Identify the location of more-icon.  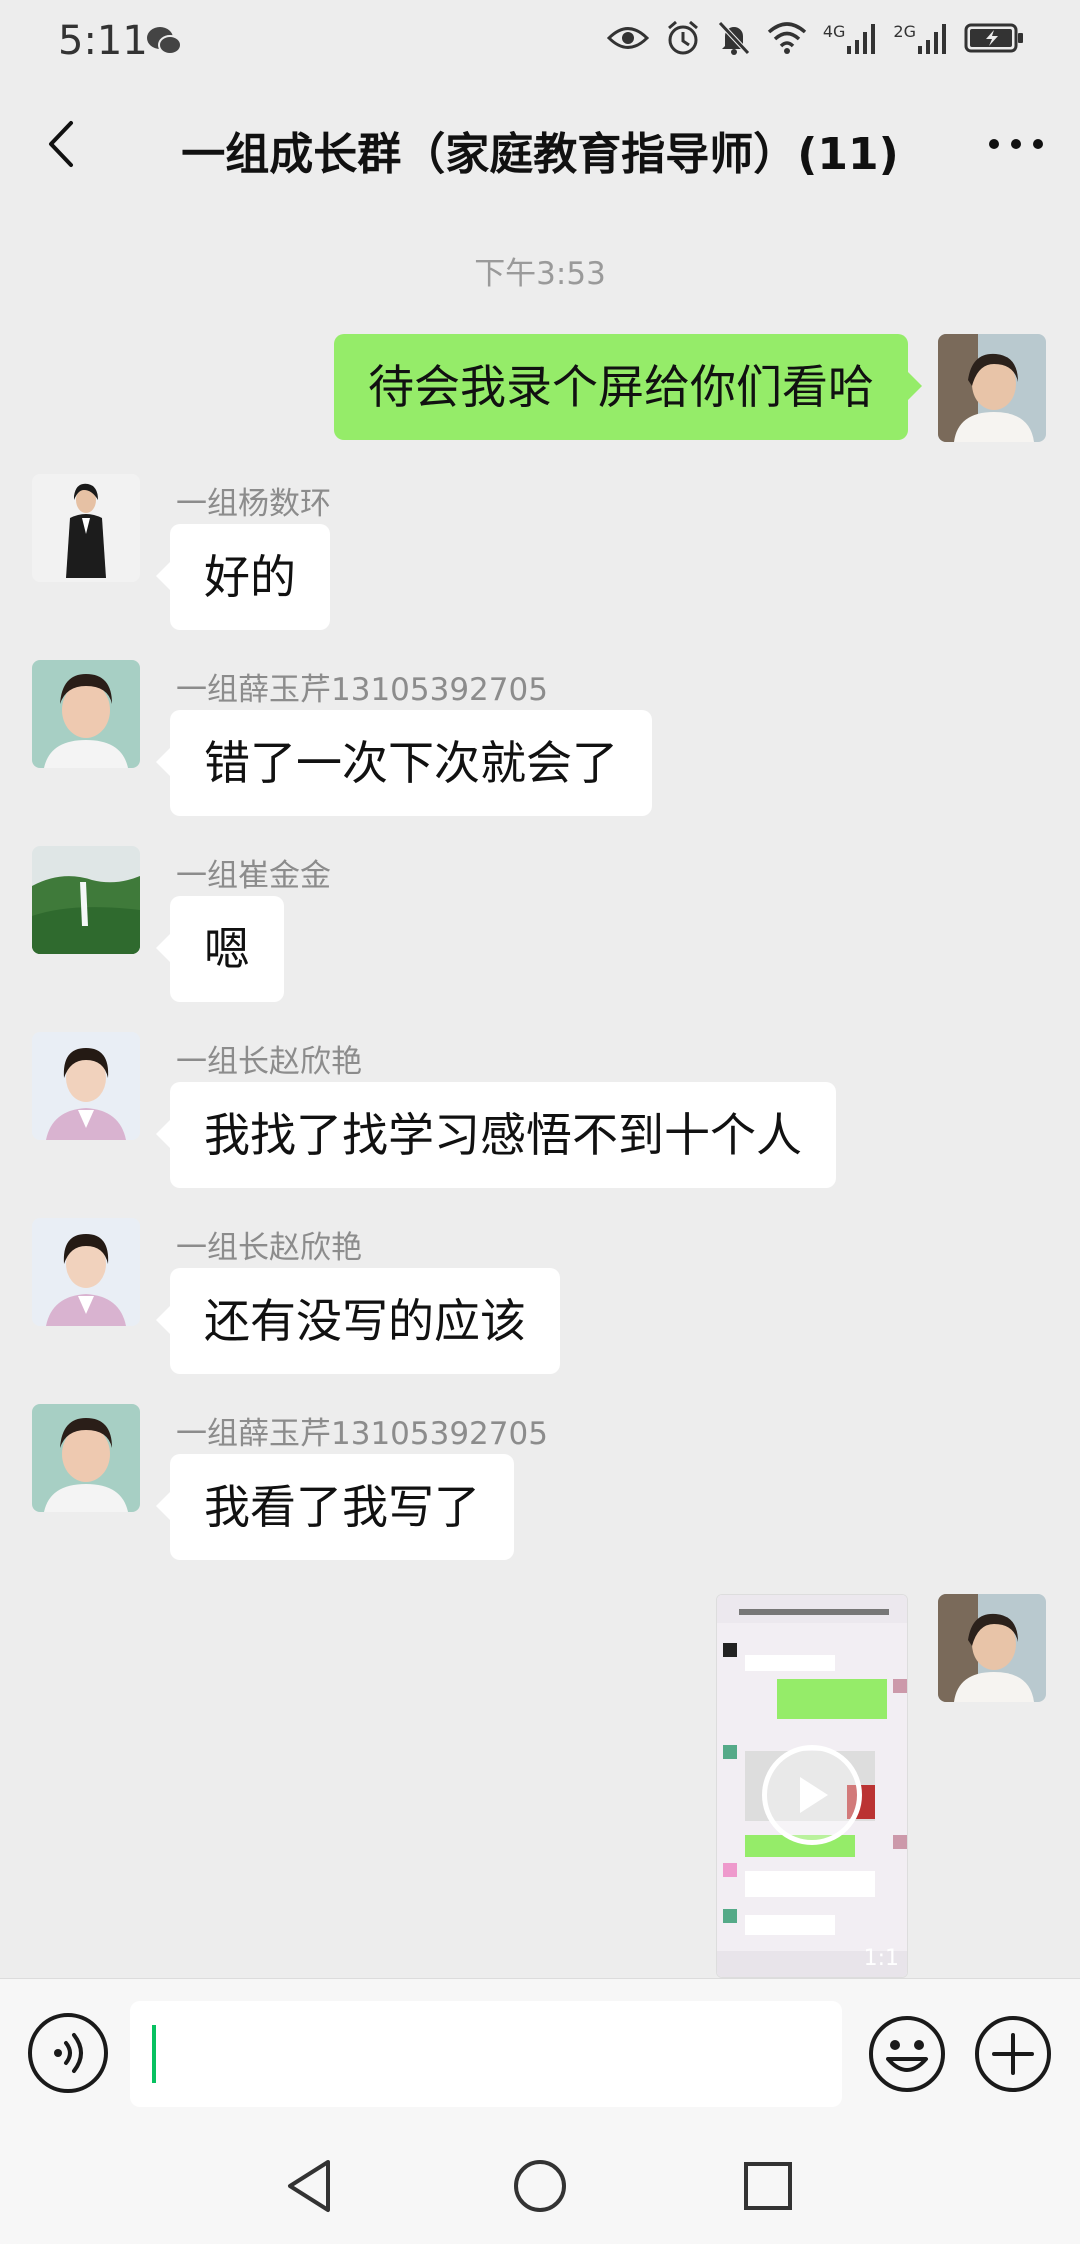
(1016, 144).